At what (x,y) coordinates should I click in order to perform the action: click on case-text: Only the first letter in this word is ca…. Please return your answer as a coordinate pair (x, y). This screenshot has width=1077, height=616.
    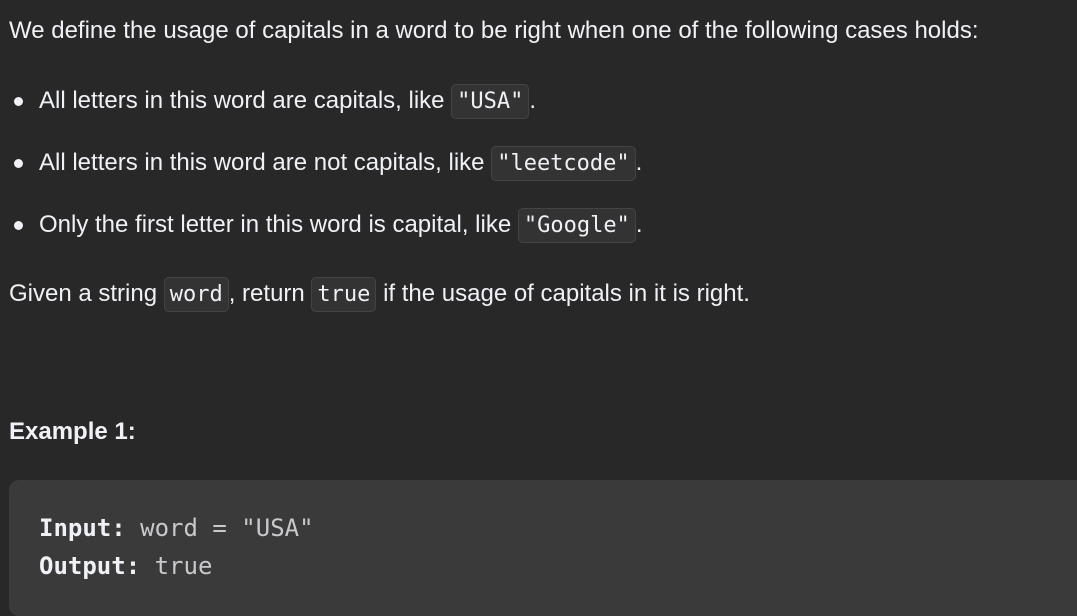
    Looking at the image, I should click on (278, 224).